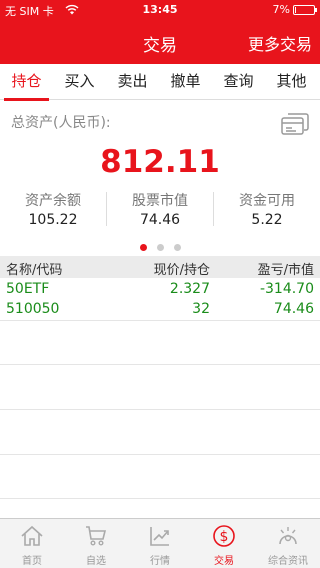 The width and height of the screenshot is (320, 568). I want to click on more-trading-button: 更多交易, so click(280, 43).